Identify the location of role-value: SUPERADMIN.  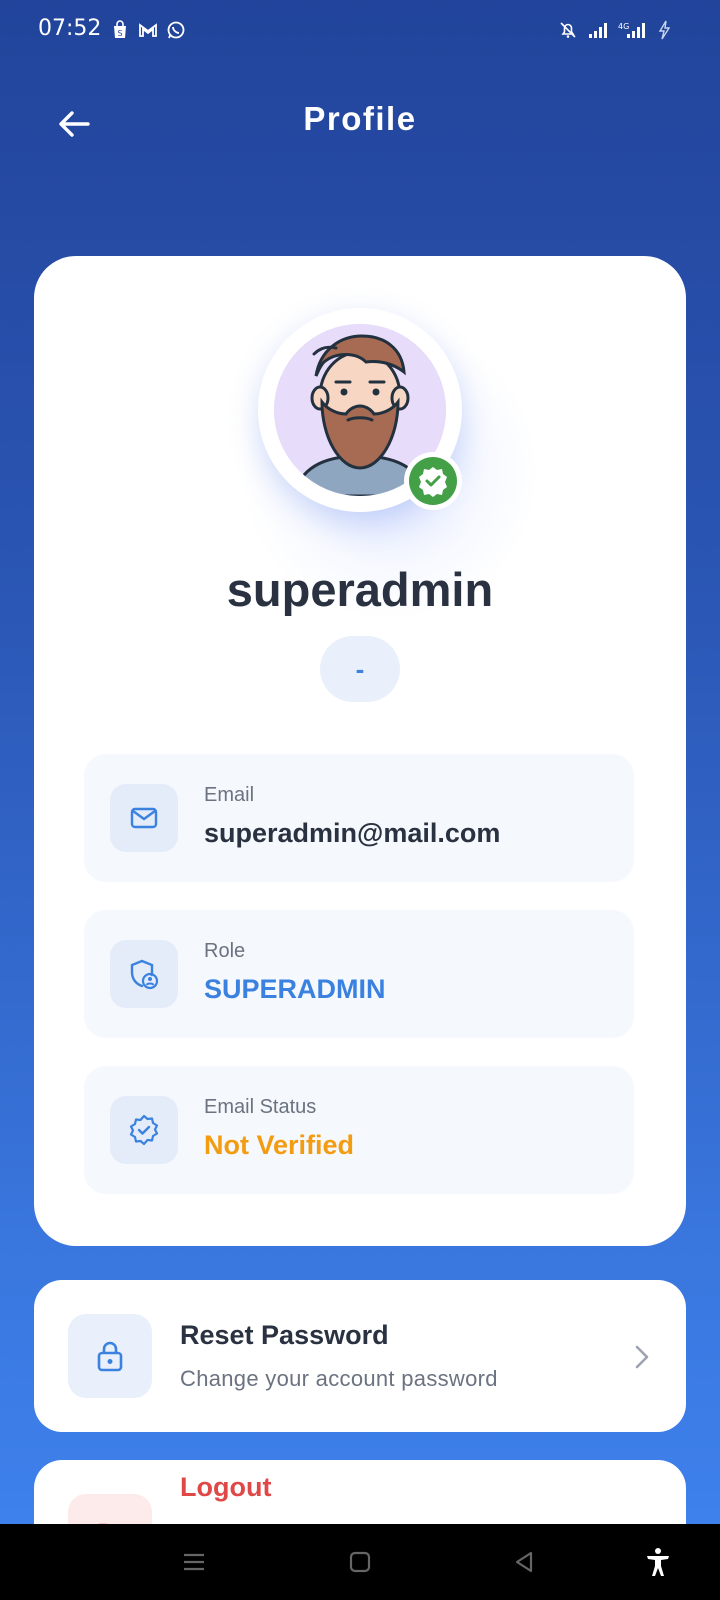
(295, 989).